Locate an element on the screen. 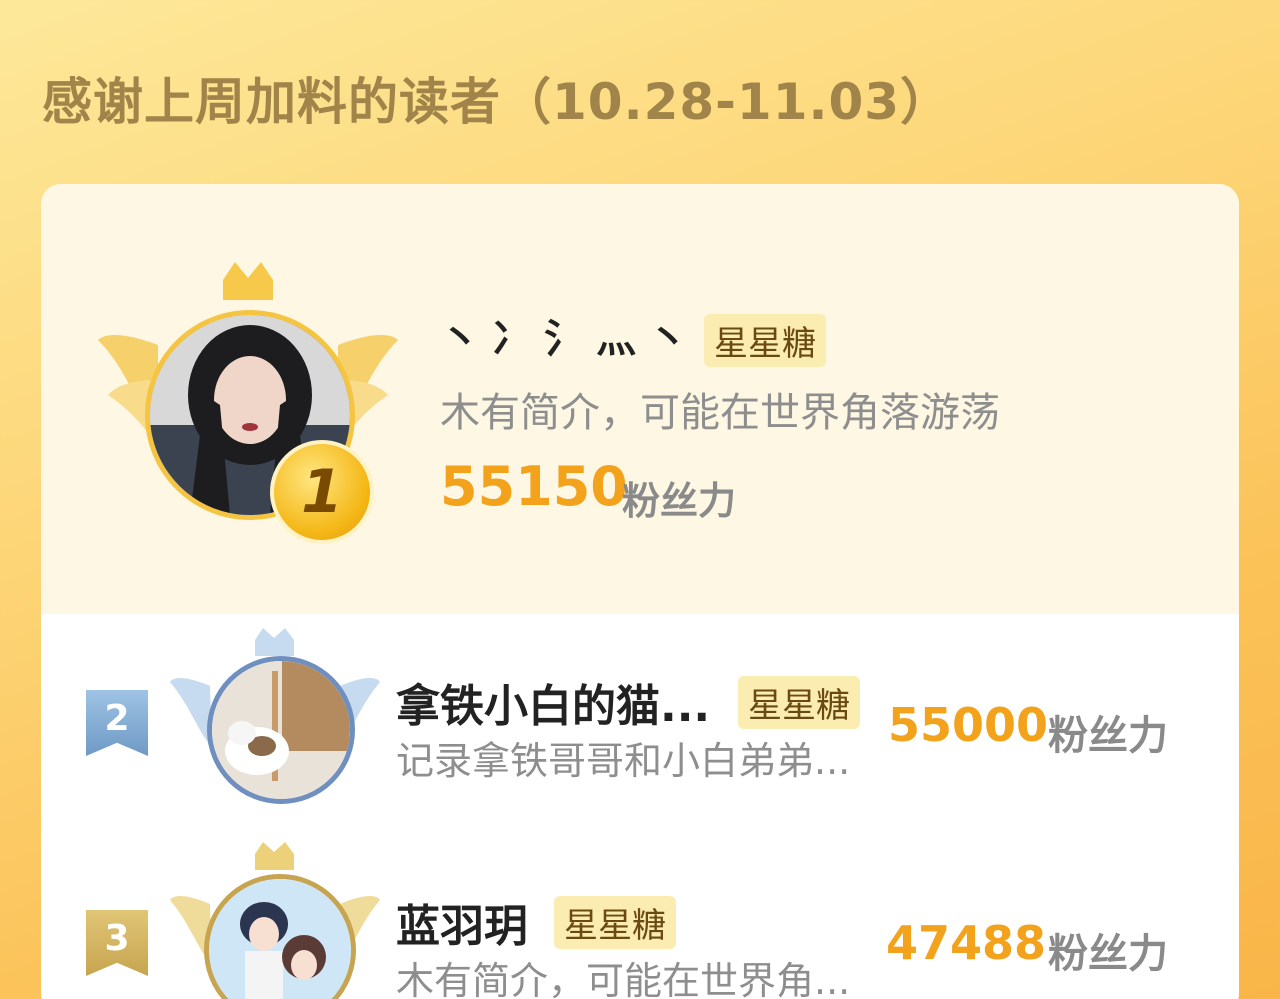  fan-score: 55150 is located at coordinates (534, 486).